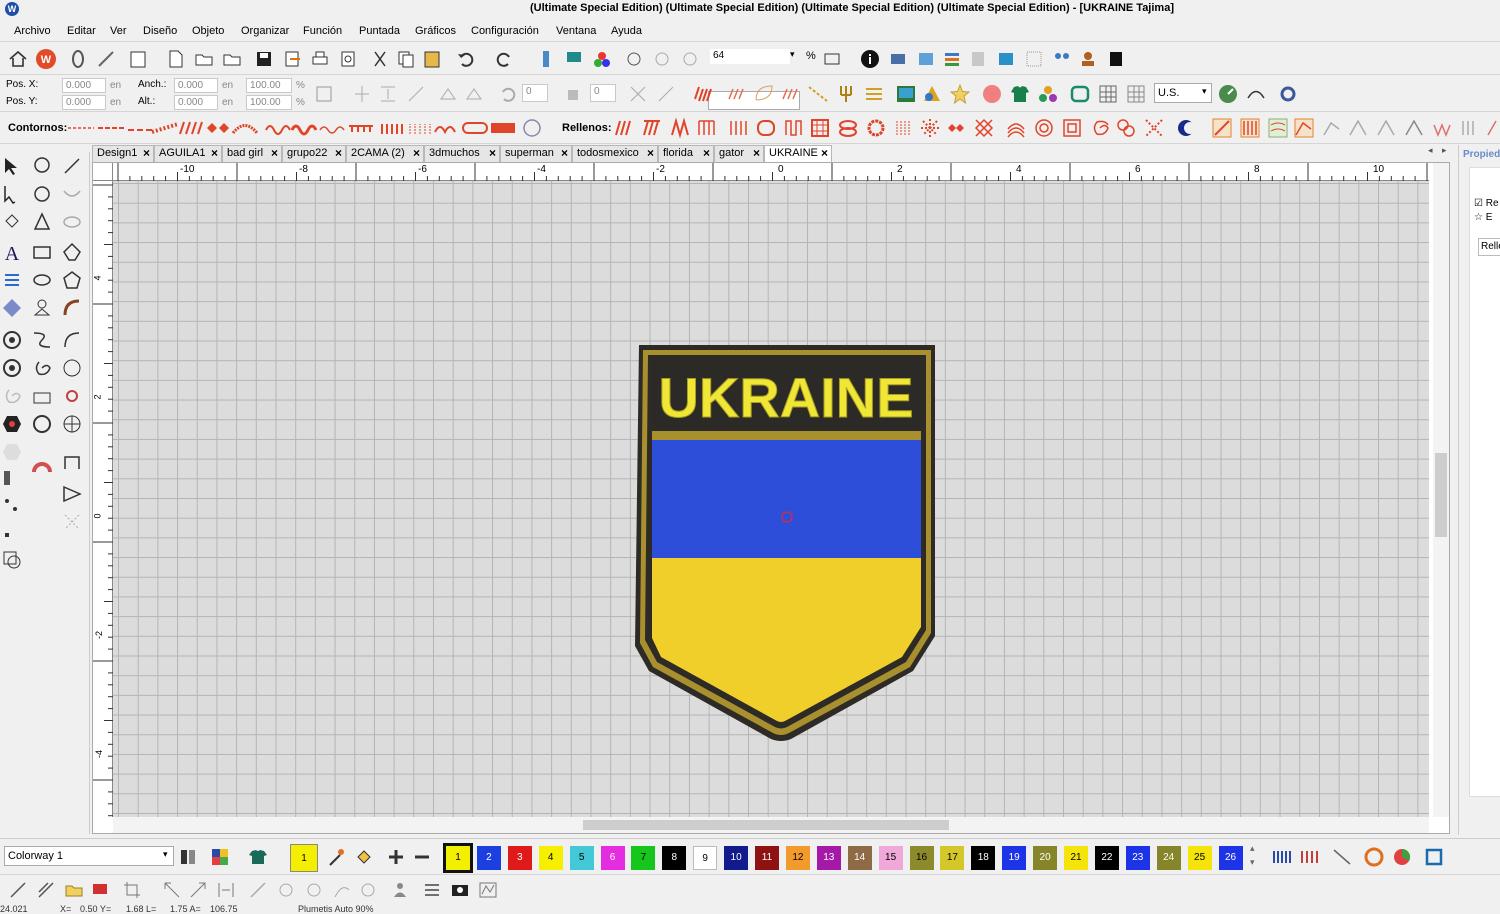  Describe the element at coordinates (12, 308) in the screenshot. I see `diamond-tool-icon` at that location.